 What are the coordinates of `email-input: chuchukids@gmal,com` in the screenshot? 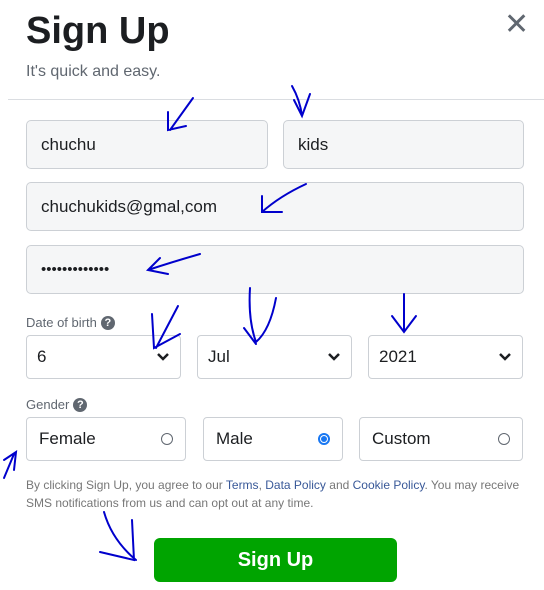 It's located at (275, 206).